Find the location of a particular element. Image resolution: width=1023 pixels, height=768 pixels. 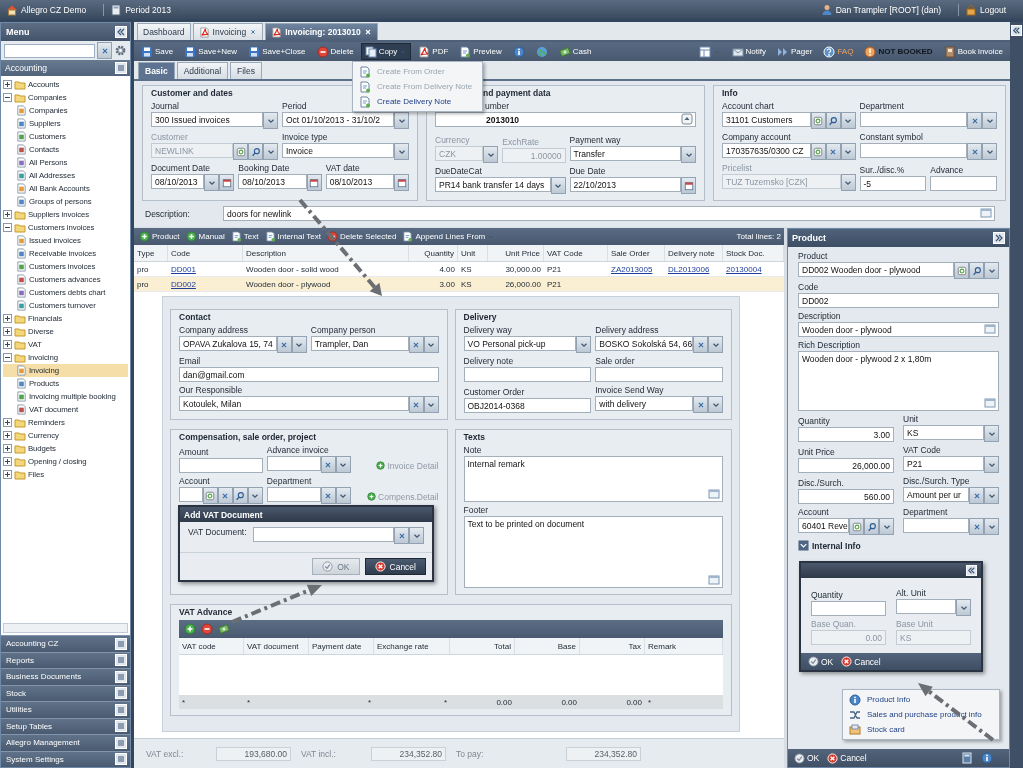

input-field: dan@gmail.com is located at coordinates (309, 374).